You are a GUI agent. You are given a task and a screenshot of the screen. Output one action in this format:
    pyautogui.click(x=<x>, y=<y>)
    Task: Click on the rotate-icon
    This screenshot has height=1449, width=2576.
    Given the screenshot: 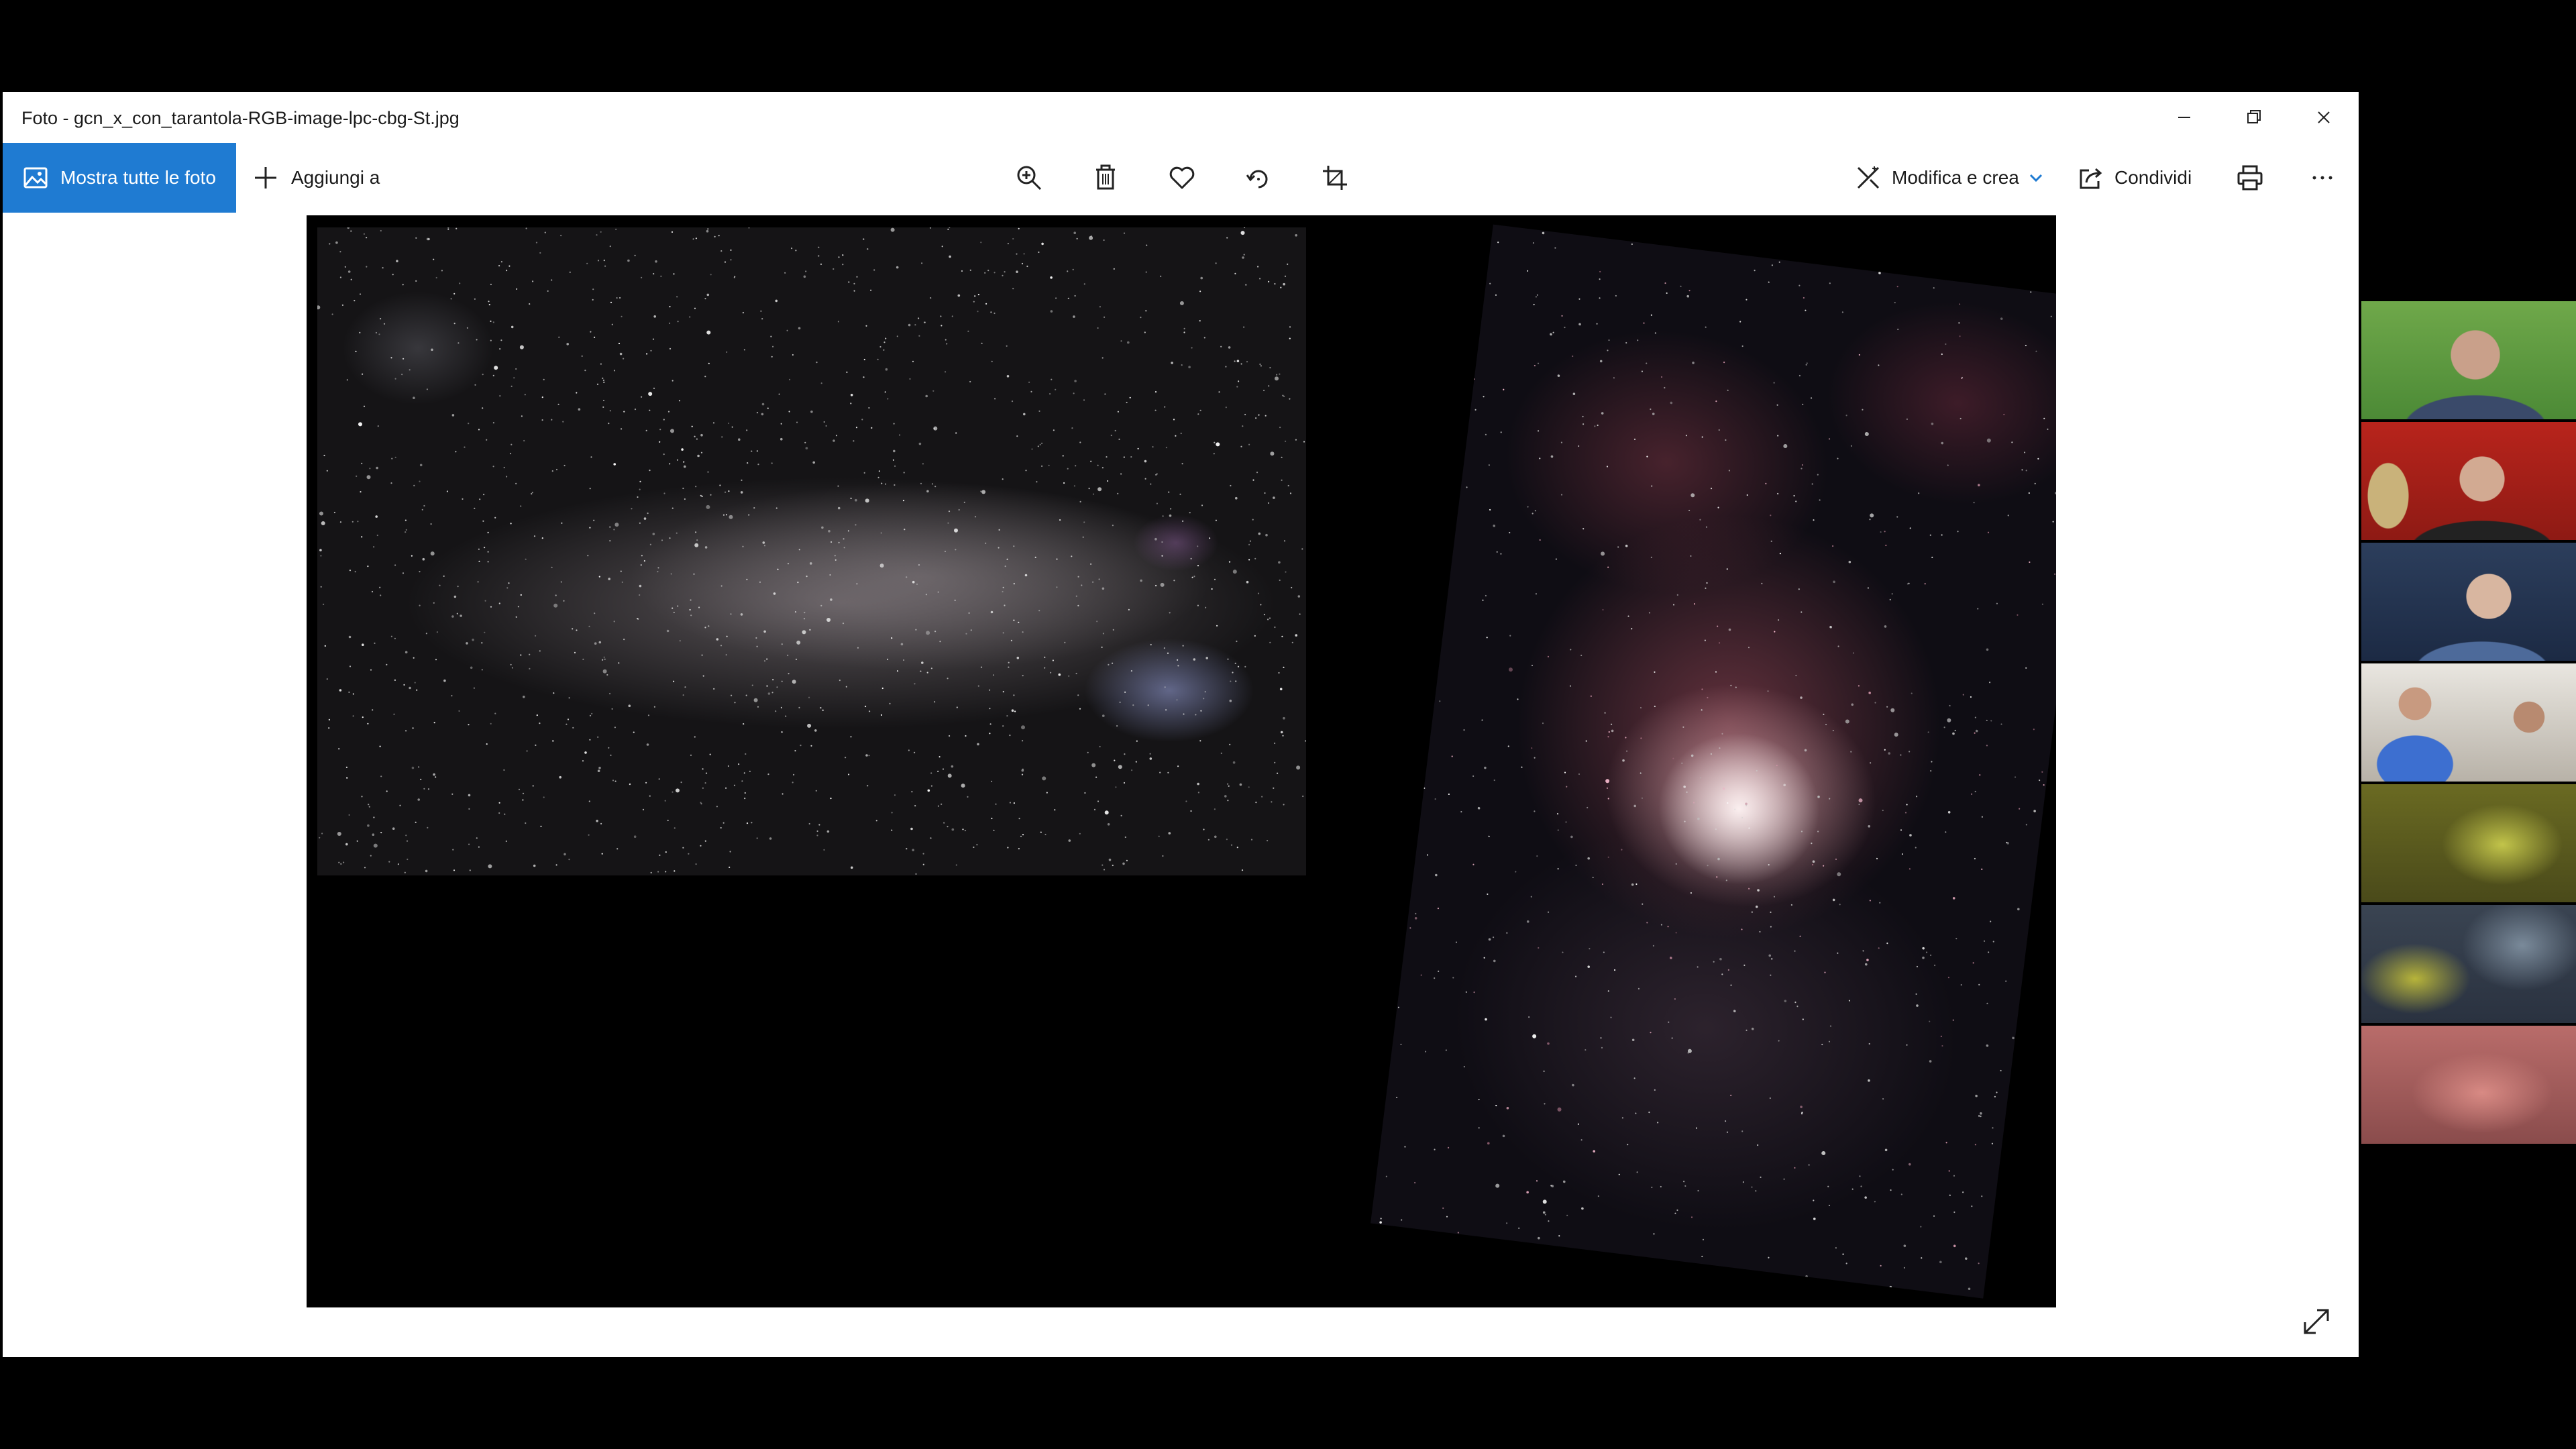 What is the action you would take?
    pyautogui.click(x=1257, y=179)
    